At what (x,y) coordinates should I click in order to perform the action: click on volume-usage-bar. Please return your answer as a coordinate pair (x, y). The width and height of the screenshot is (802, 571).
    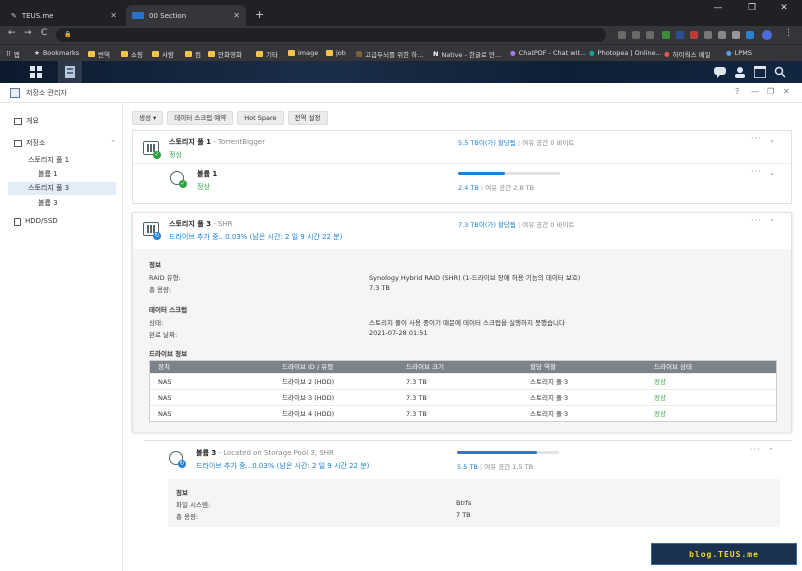
    Looking at the image, I should click on (508, 452).